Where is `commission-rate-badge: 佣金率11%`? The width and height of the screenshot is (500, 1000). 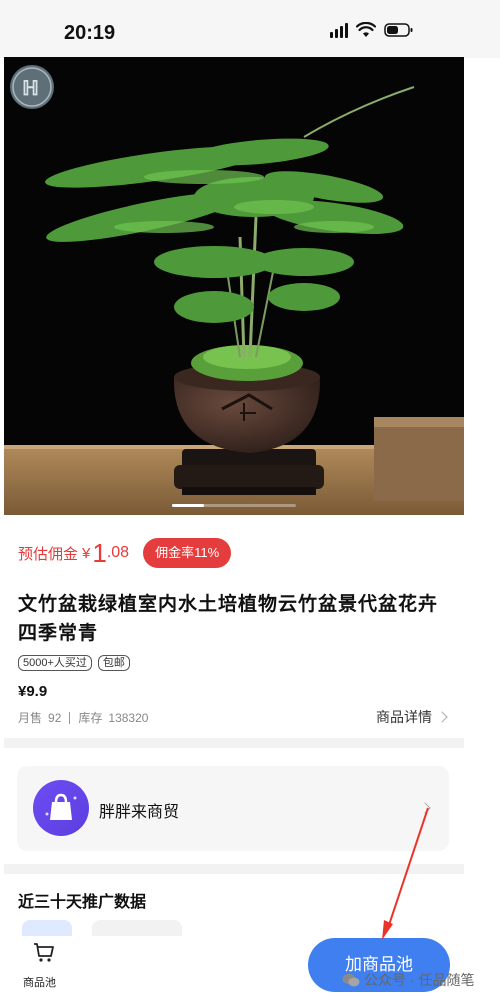 commission-rate-badge: 佣金率11% is located at coordinates (187, 553).